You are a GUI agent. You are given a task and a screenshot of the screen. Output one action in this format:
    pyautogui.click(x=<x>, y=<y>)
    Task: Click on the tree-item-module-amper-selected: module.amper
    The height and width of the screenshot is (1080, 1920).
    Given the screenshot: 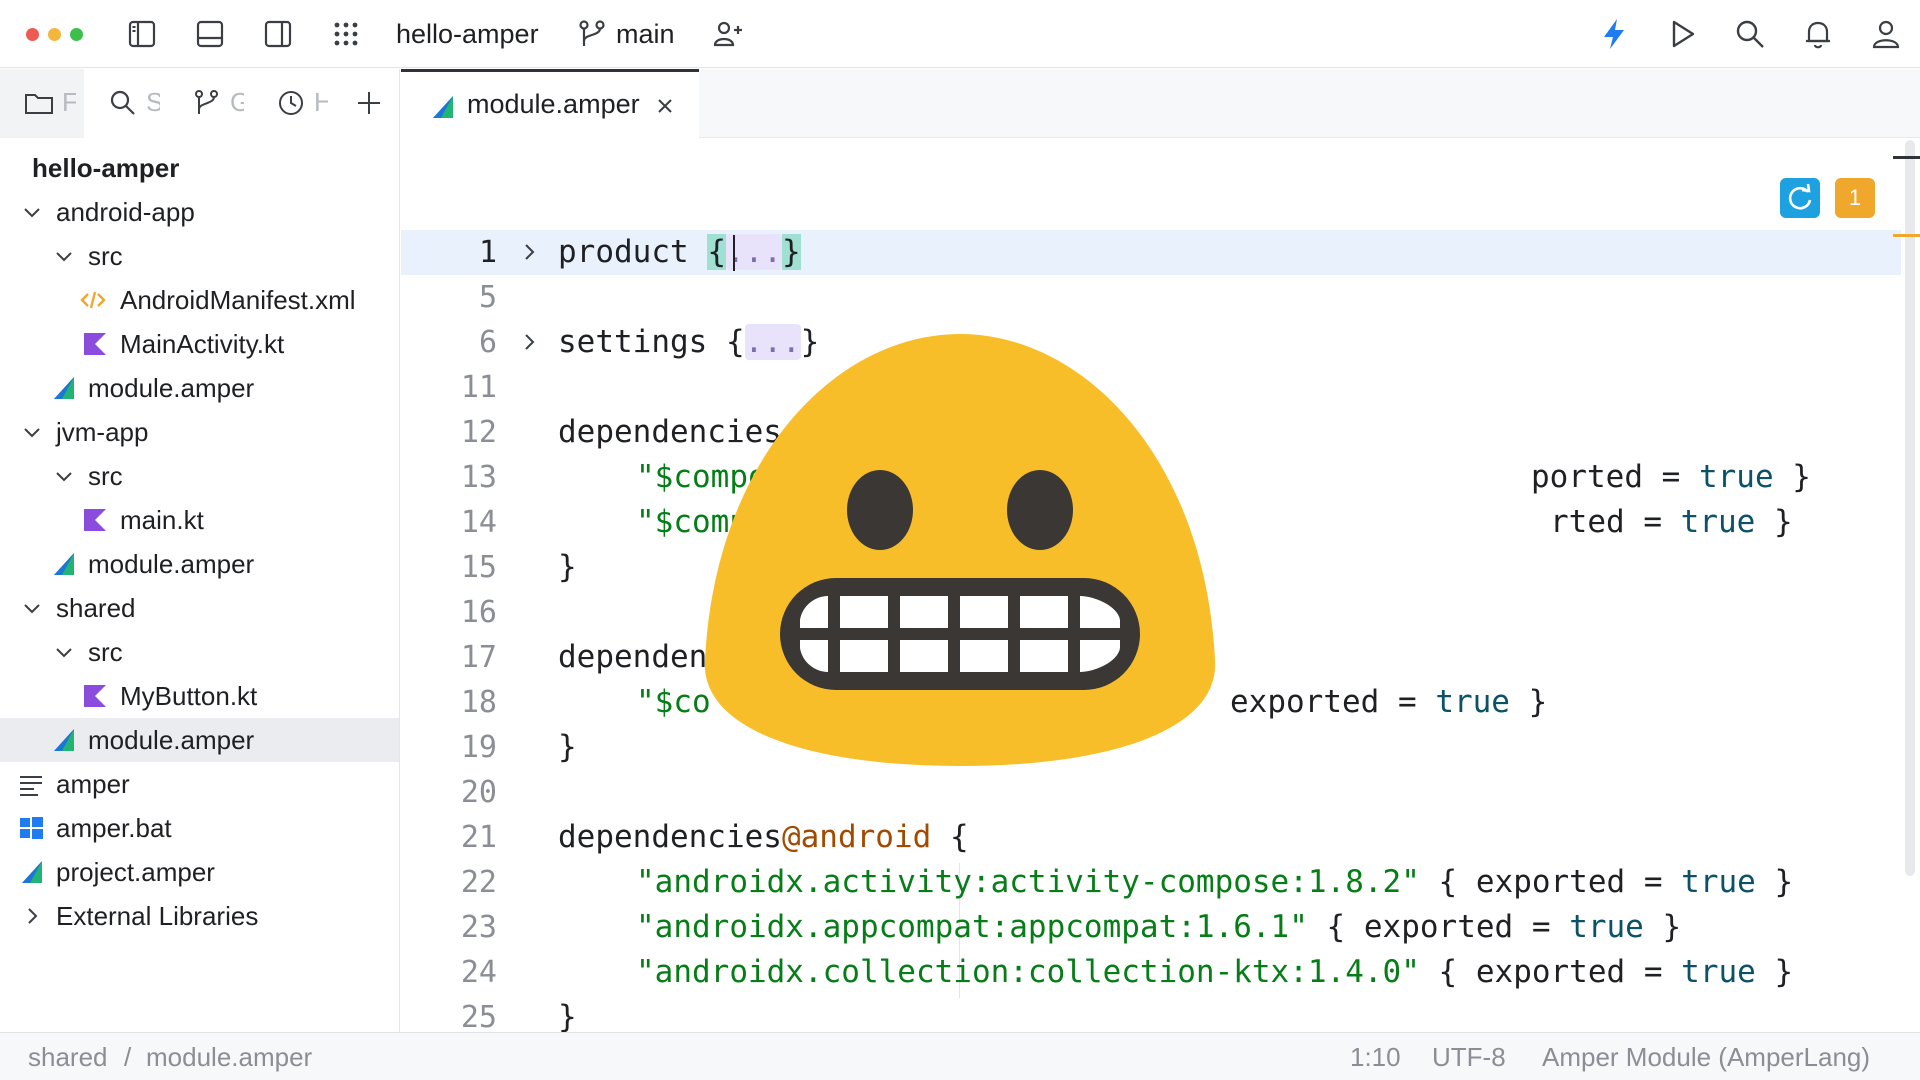 What is the action you would take?
    pyautogui.click(x=199, y=740)
    